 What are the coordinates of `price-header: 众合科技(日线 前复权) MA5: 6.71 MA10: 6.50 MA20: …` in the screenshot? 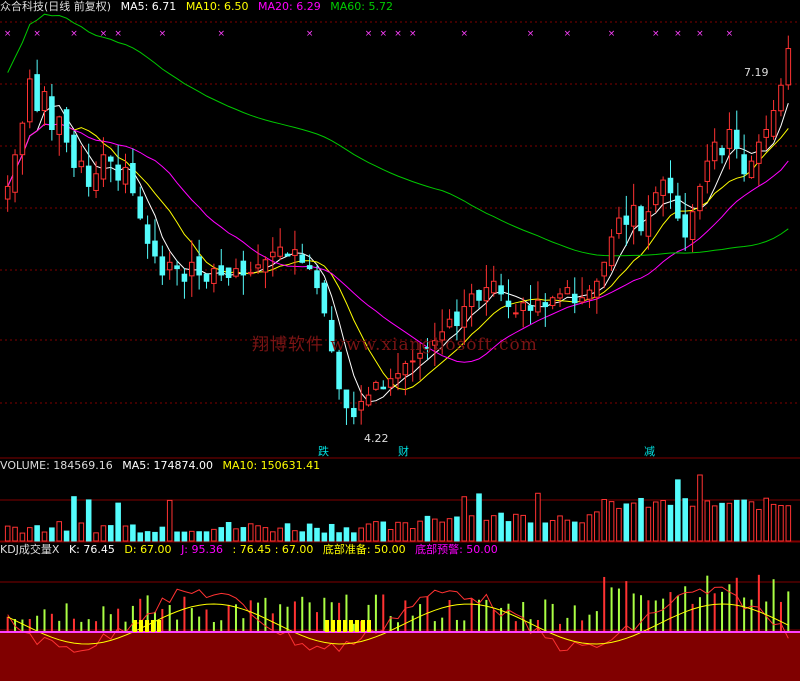 It's located at (199, 7).